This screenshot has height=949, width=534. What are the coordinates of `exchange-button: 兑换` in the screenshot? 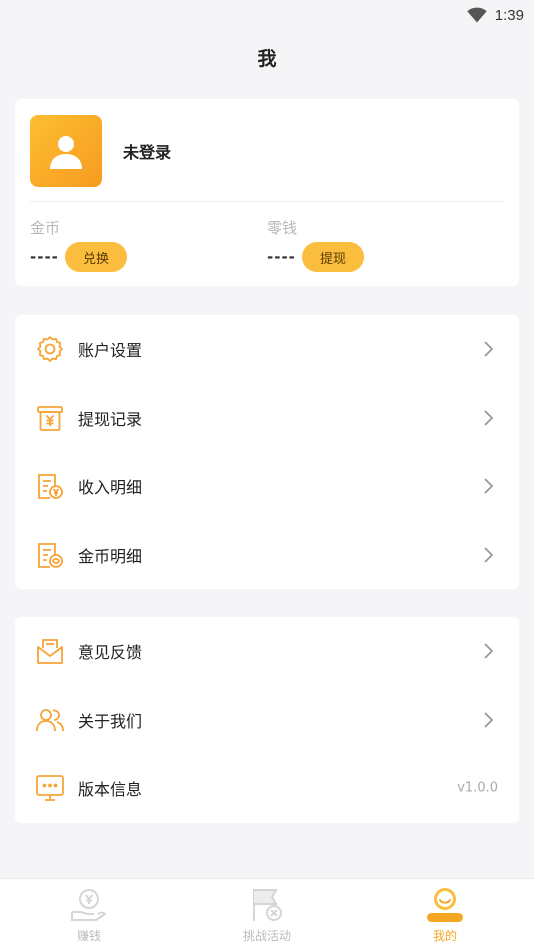 It's located at (96, 257).